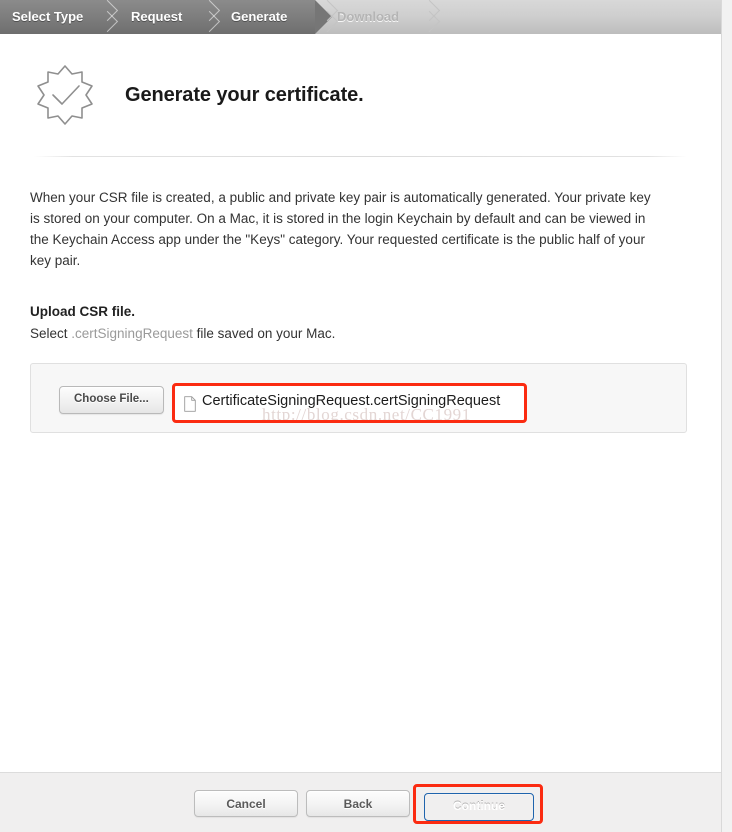 The image size is (732, 832). What do you see at coordinates (246, 803) in the screenshot?
I see `cancel-button: Cancel` at bounding box center [246, 803].